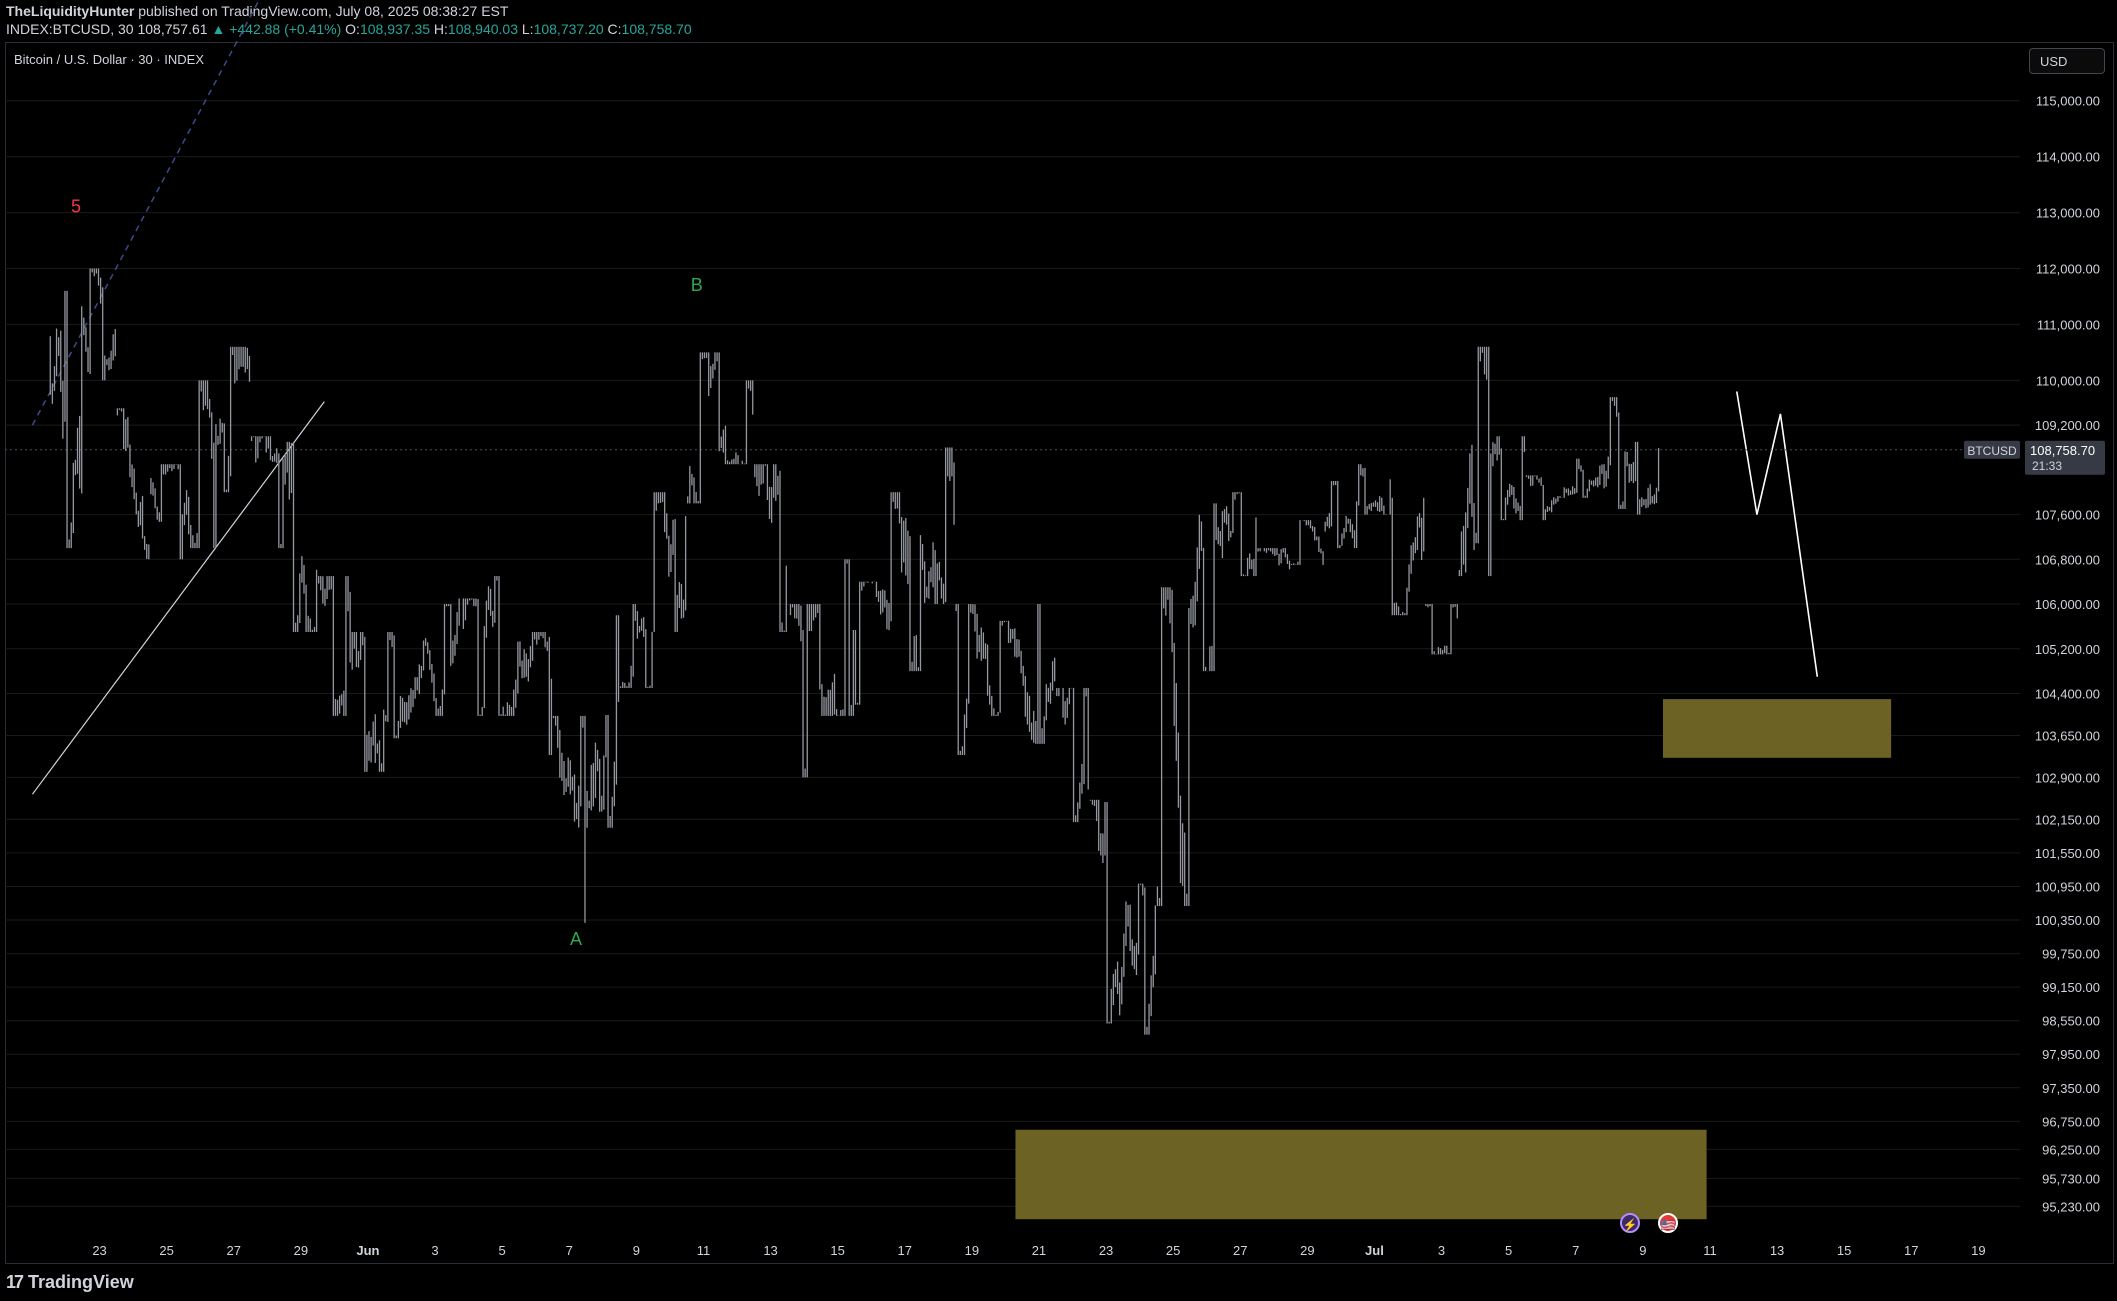 This screenshot has height=1301, width=2117. Describe the element at coordinates (1374, 1250) in the screenshot. I see `x-tick-label: Jul` at that location.